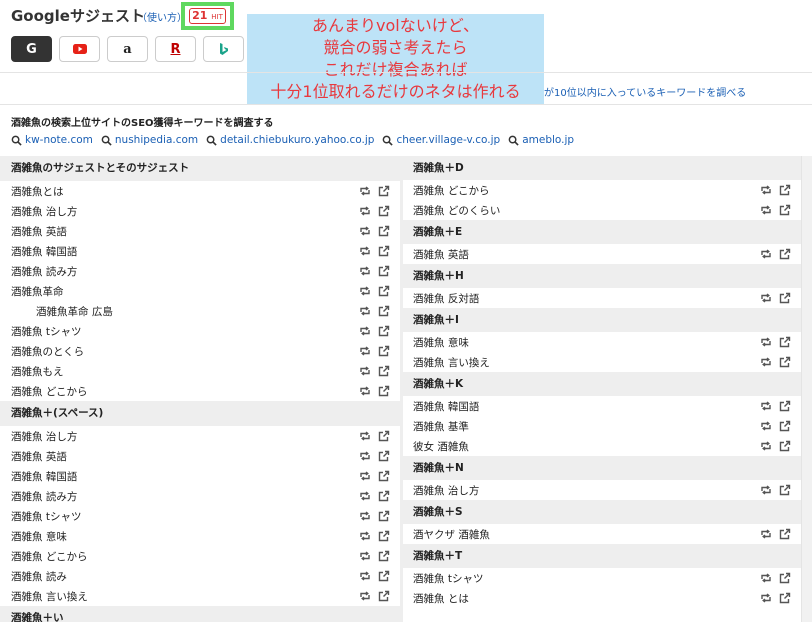 This screenshot has height=622, width=812. Describe the element at coordinates (149, 140) in the screenshot. I see `site-link: nushipedia.com` at that location.